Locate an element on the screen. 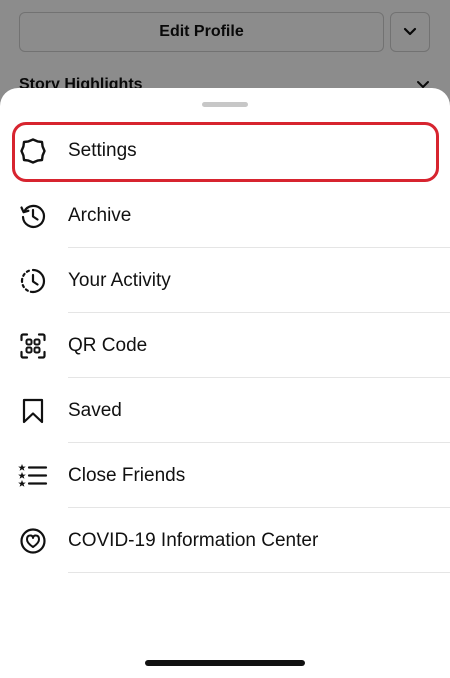  gear-icon is located at coordinates (33, 151).